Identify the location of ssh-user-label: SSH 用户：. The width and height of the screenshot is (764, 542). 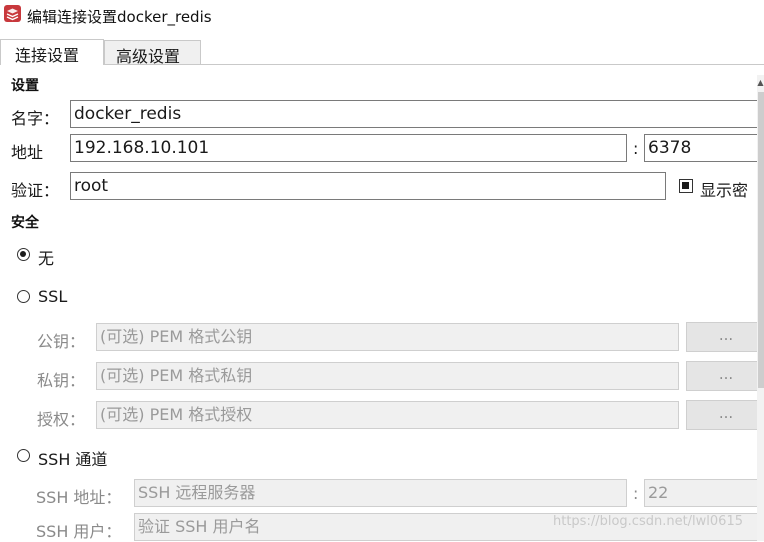
(79, 531).